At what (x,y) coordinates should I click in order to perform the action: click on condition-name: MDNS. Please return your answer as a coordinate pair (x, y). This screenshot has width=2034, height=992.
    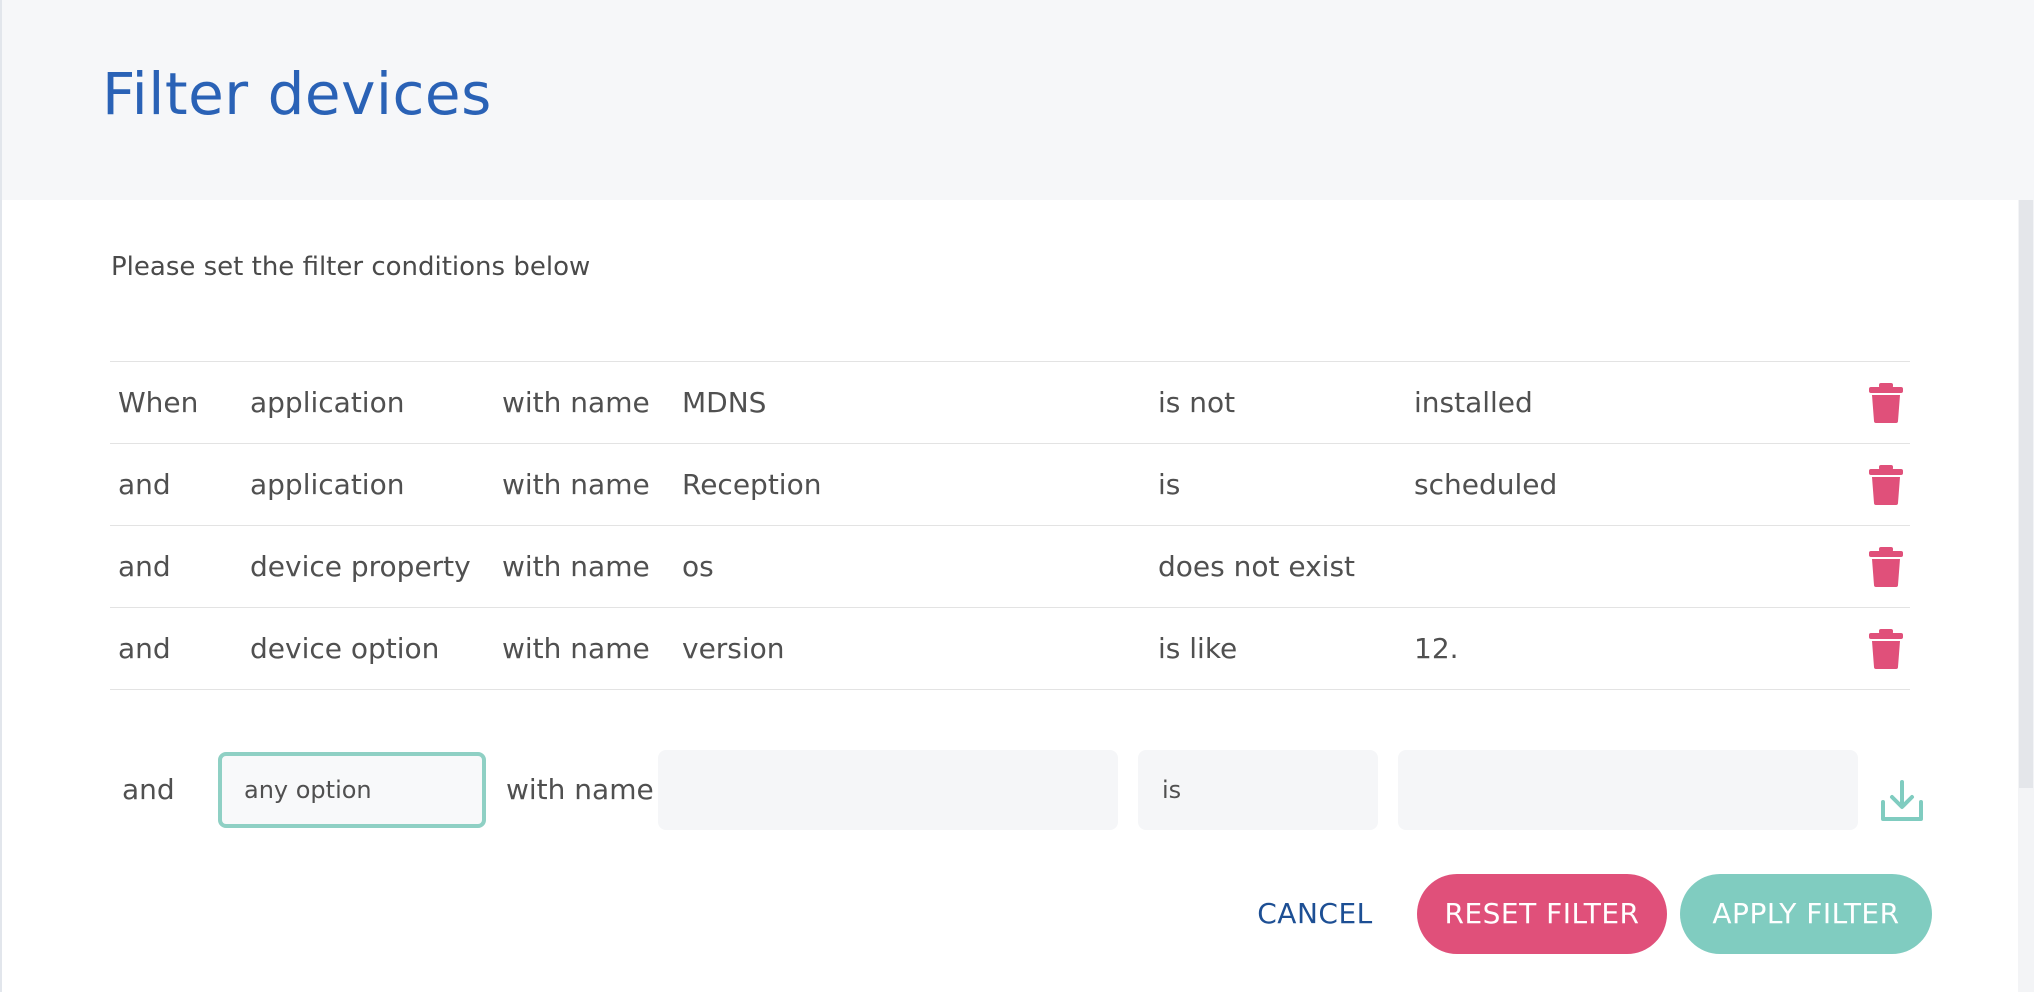
    Looking at the image, I should click on (724, 402).